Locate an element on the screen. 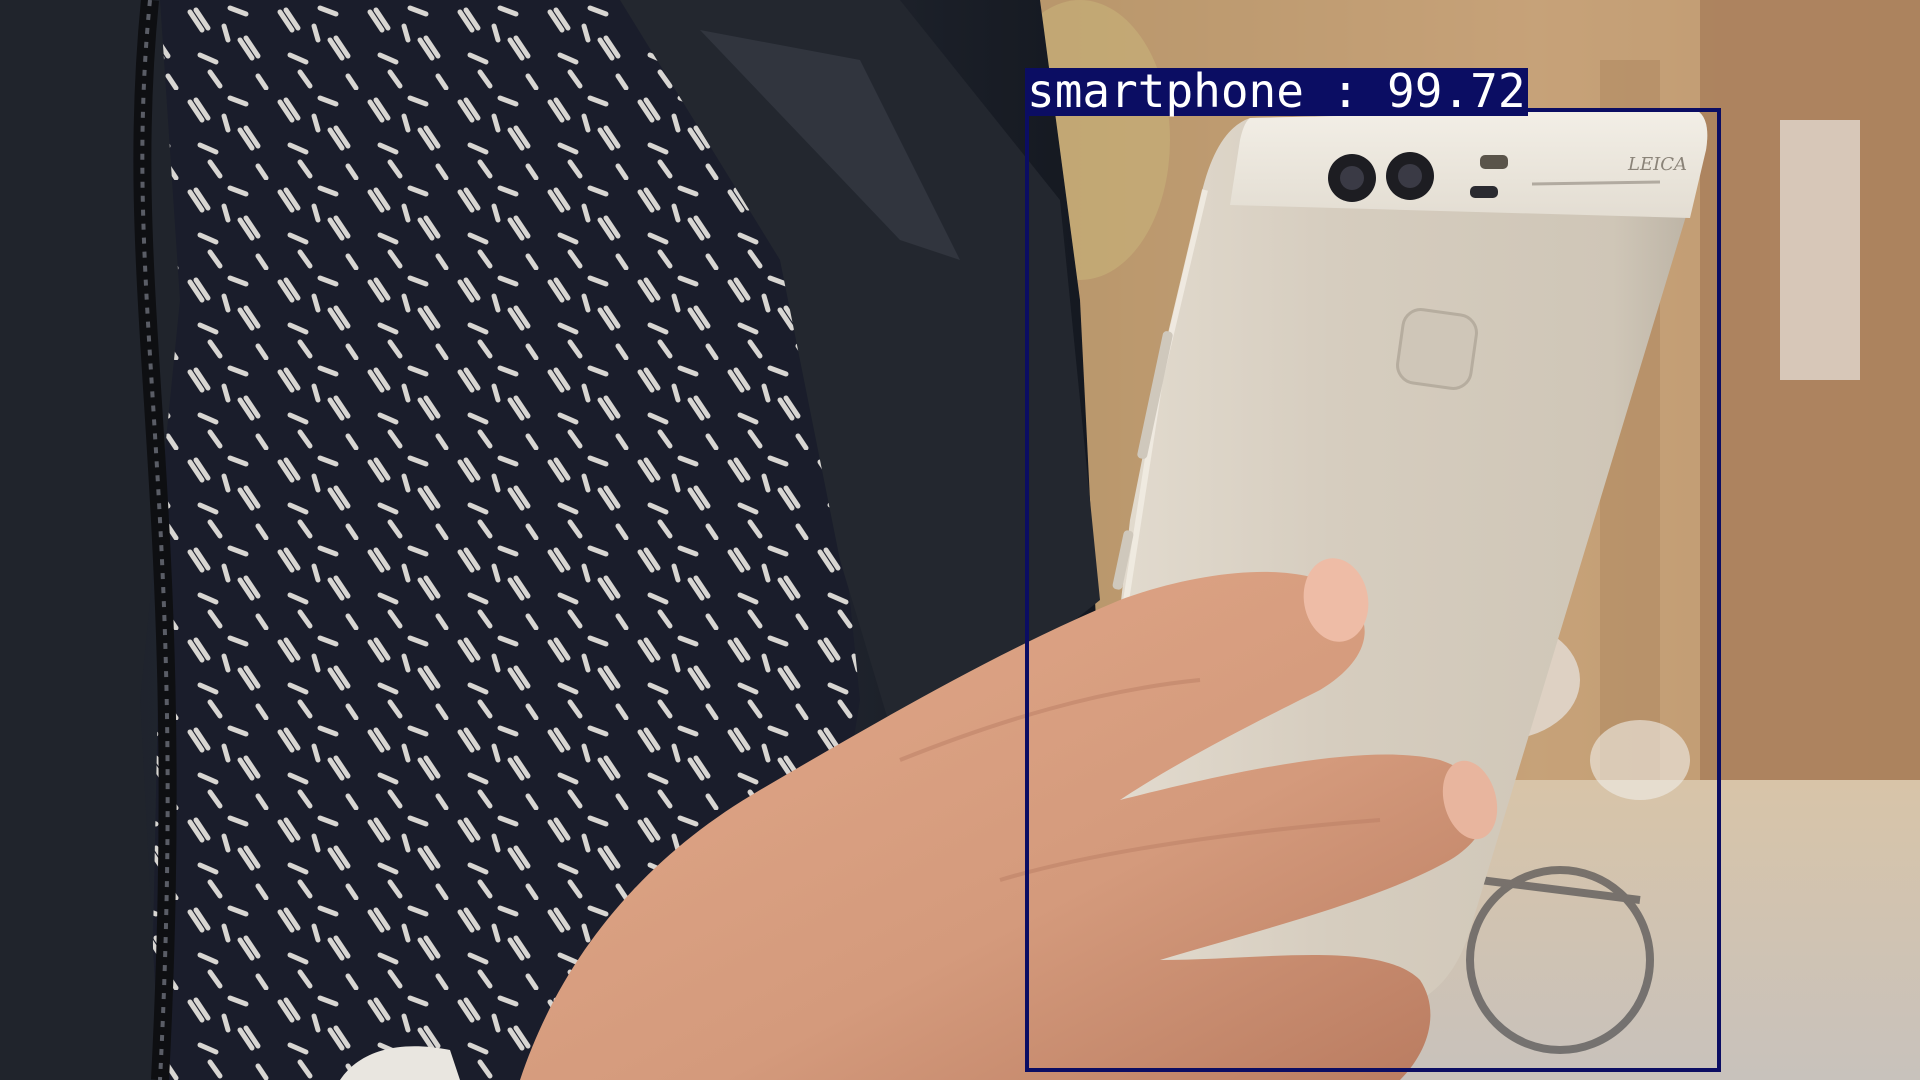  smartphone-detection-label: smartphone : 99.72 is located at coordinates (1276, 92).